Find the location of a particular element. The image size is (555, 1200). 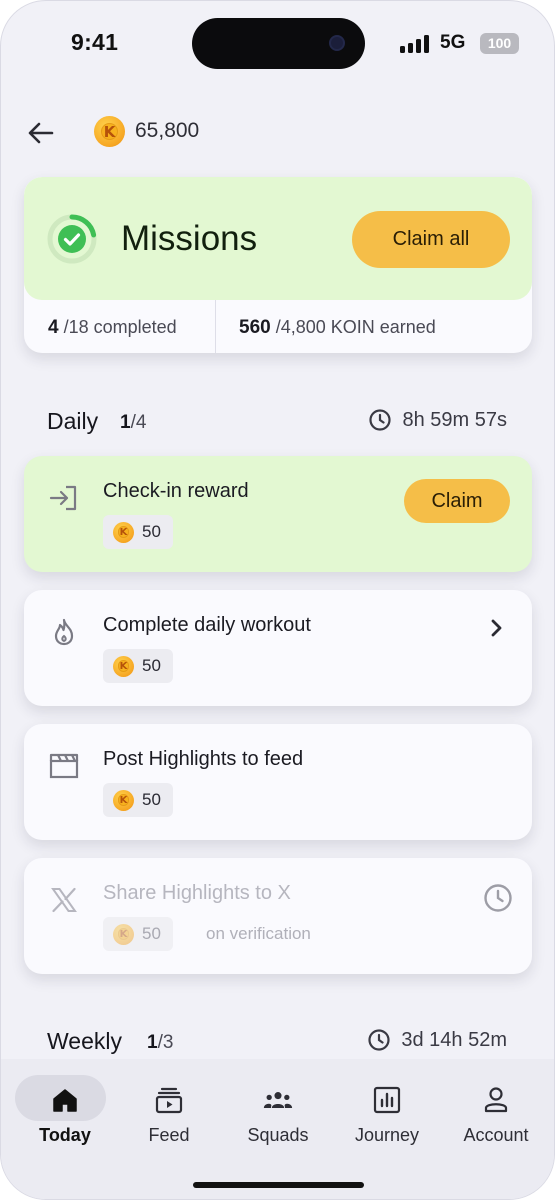

tab-label: Today is located at coordinates (65, 1135).